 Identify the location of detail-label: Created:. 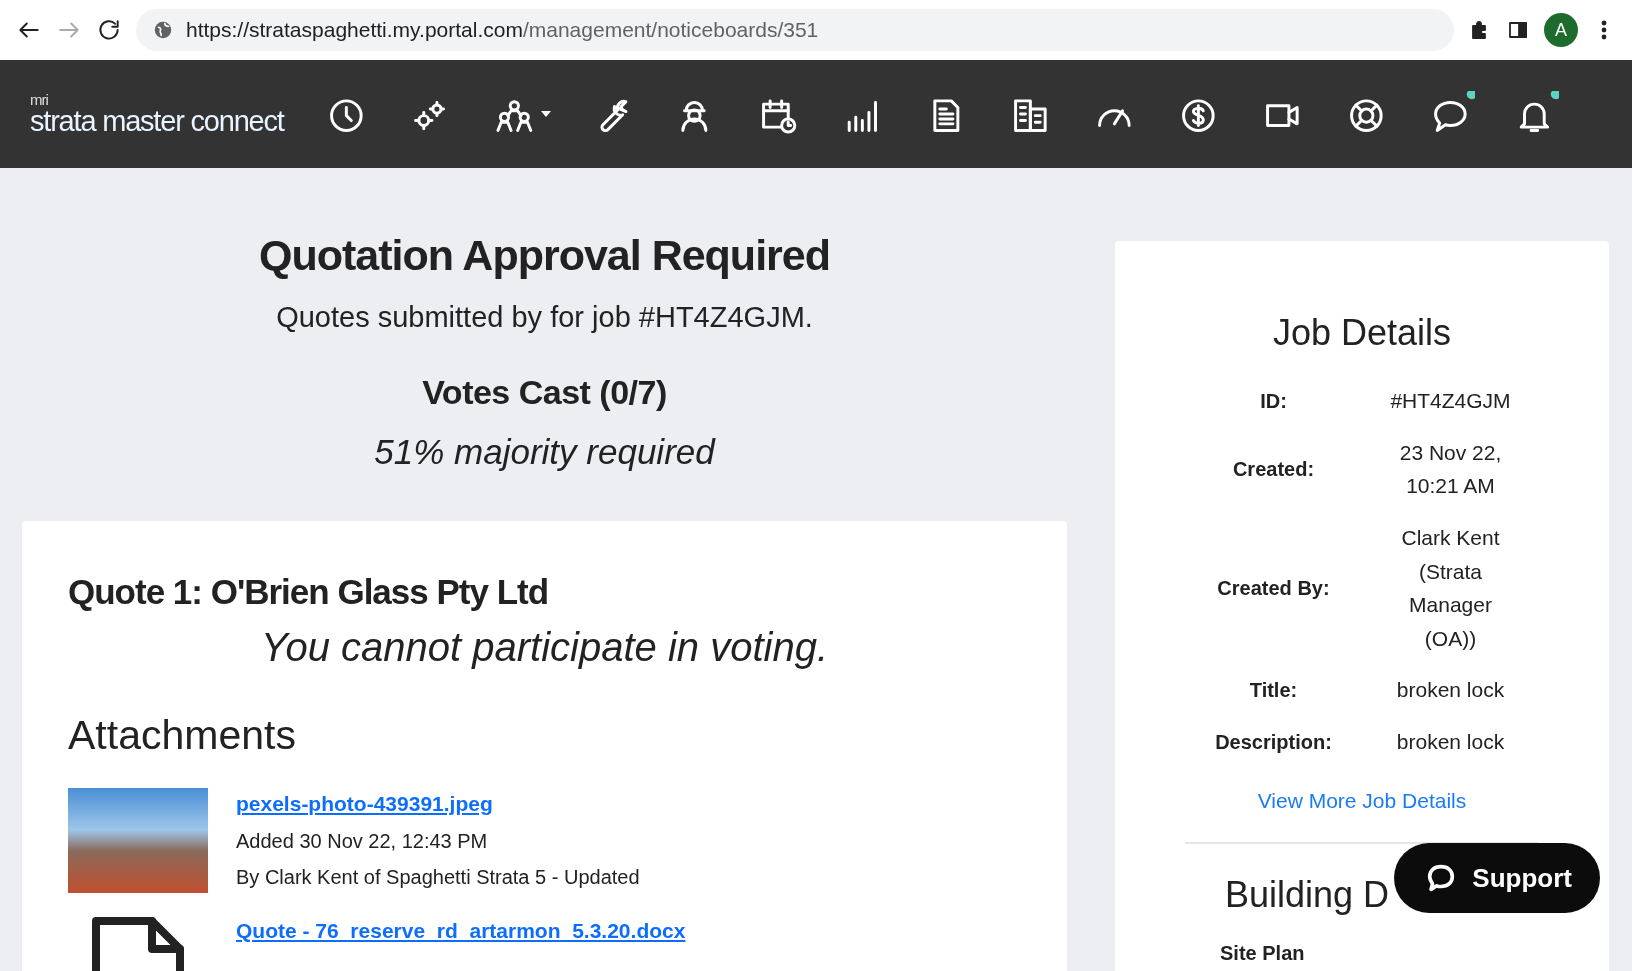
(1273, 470).